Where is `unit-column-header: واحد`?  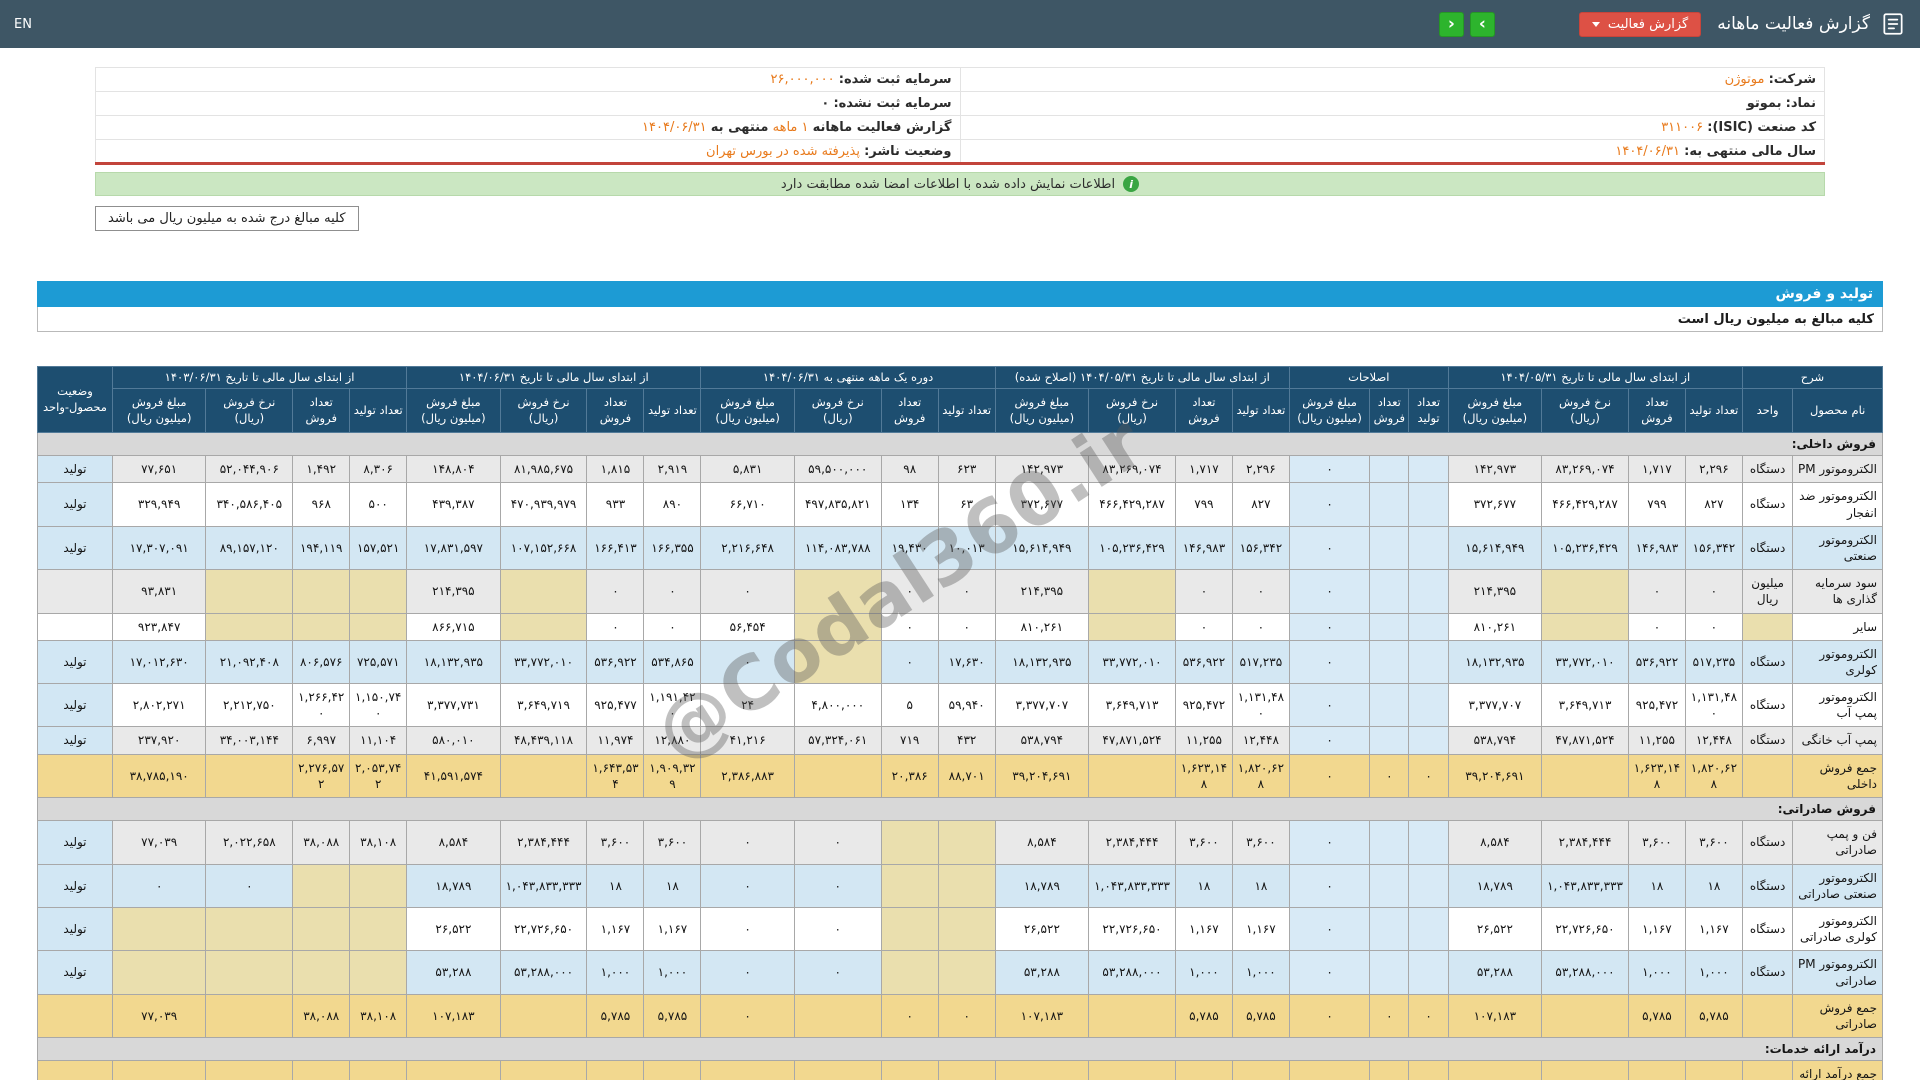 unit-column-header: واحد is located at coordinates (1767, 410).